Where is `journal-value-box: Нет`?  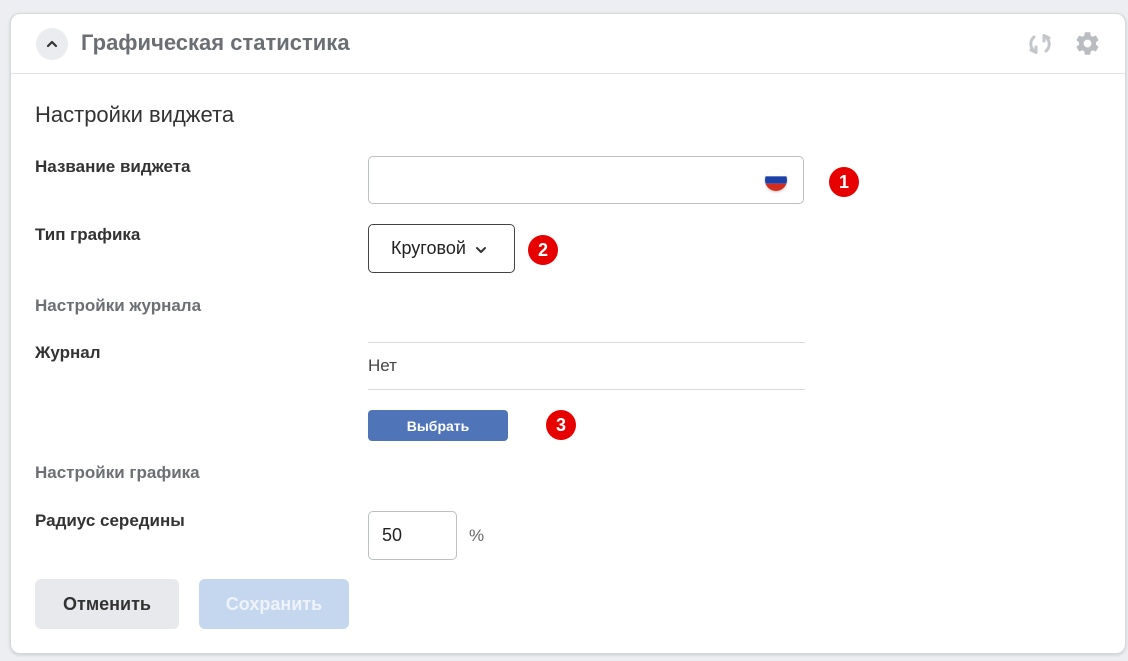 journal-value-box: Нет is located at coordinates (586, 366).